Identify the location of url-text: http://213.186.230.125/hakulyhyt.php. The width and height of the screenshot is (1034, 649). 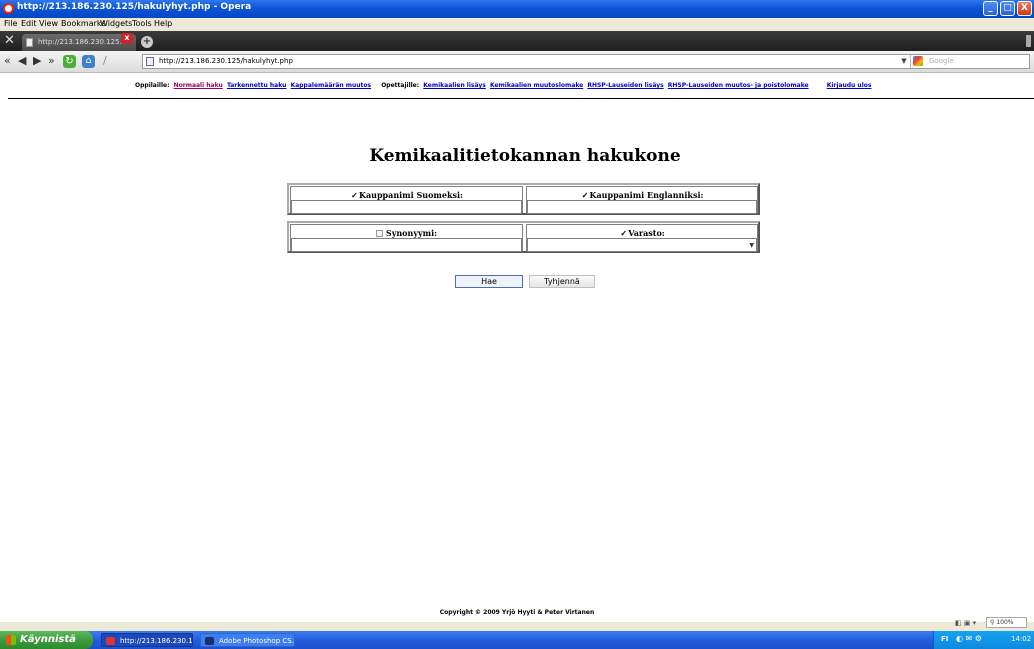
(226, 61).